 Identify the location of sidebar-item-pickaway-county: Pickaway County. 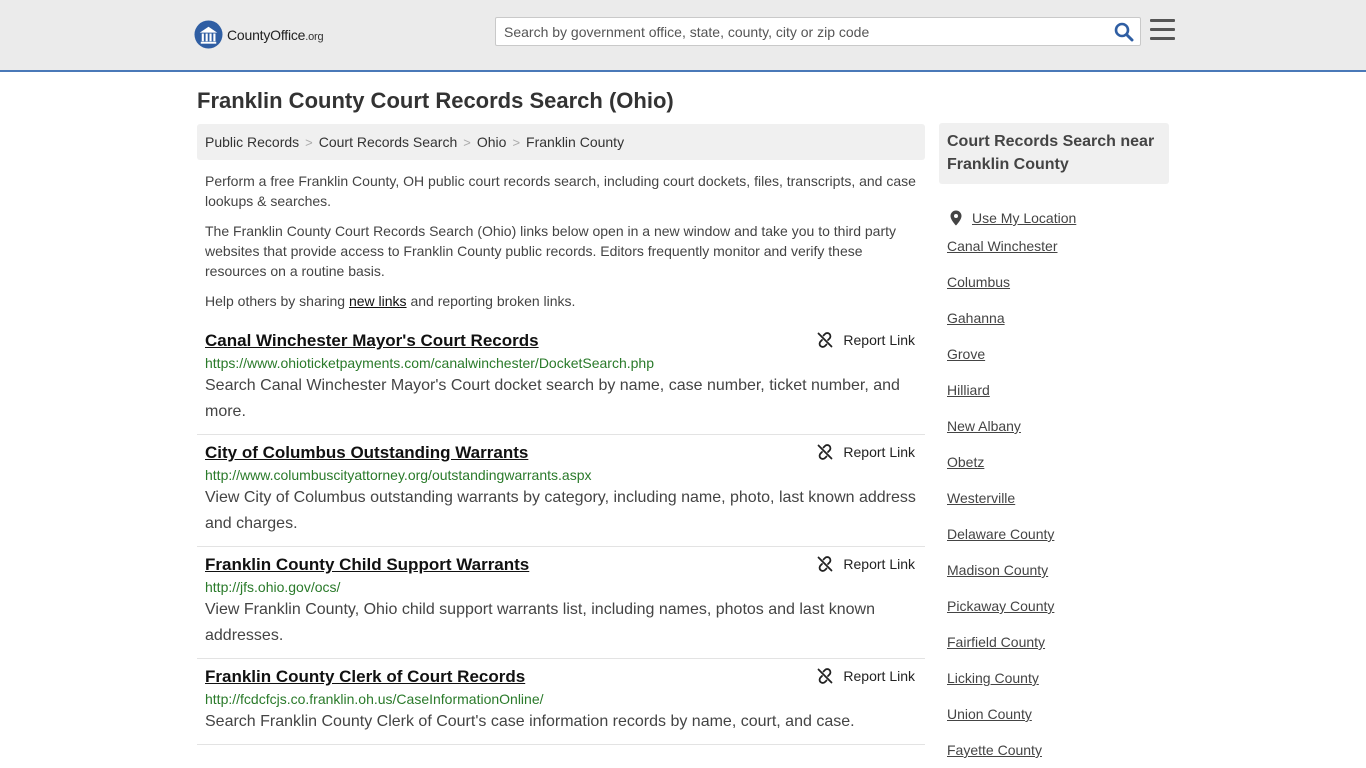
(1058, 614).